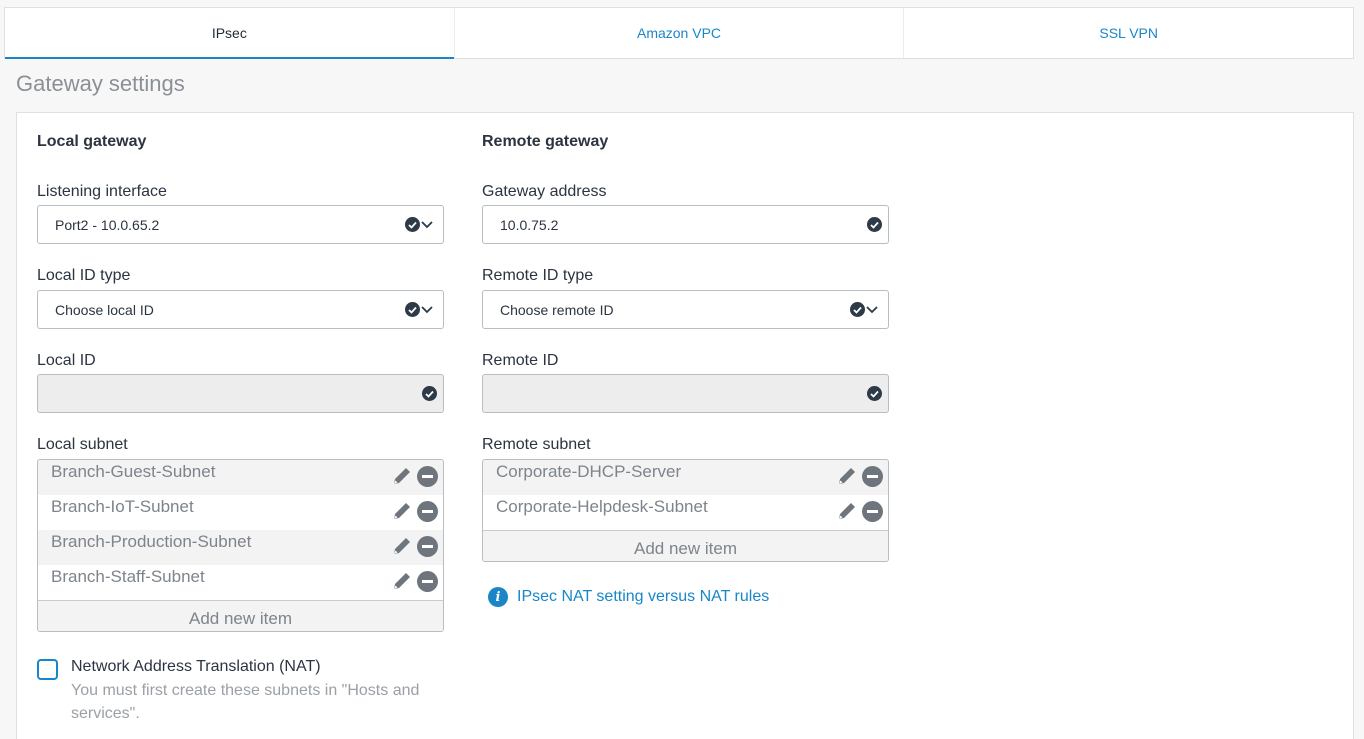  What do you see at coordinates (685, 224) in the screenshot?
I see `gateway-address-input: 10.0.75.2` at bounding box center [685, 224].